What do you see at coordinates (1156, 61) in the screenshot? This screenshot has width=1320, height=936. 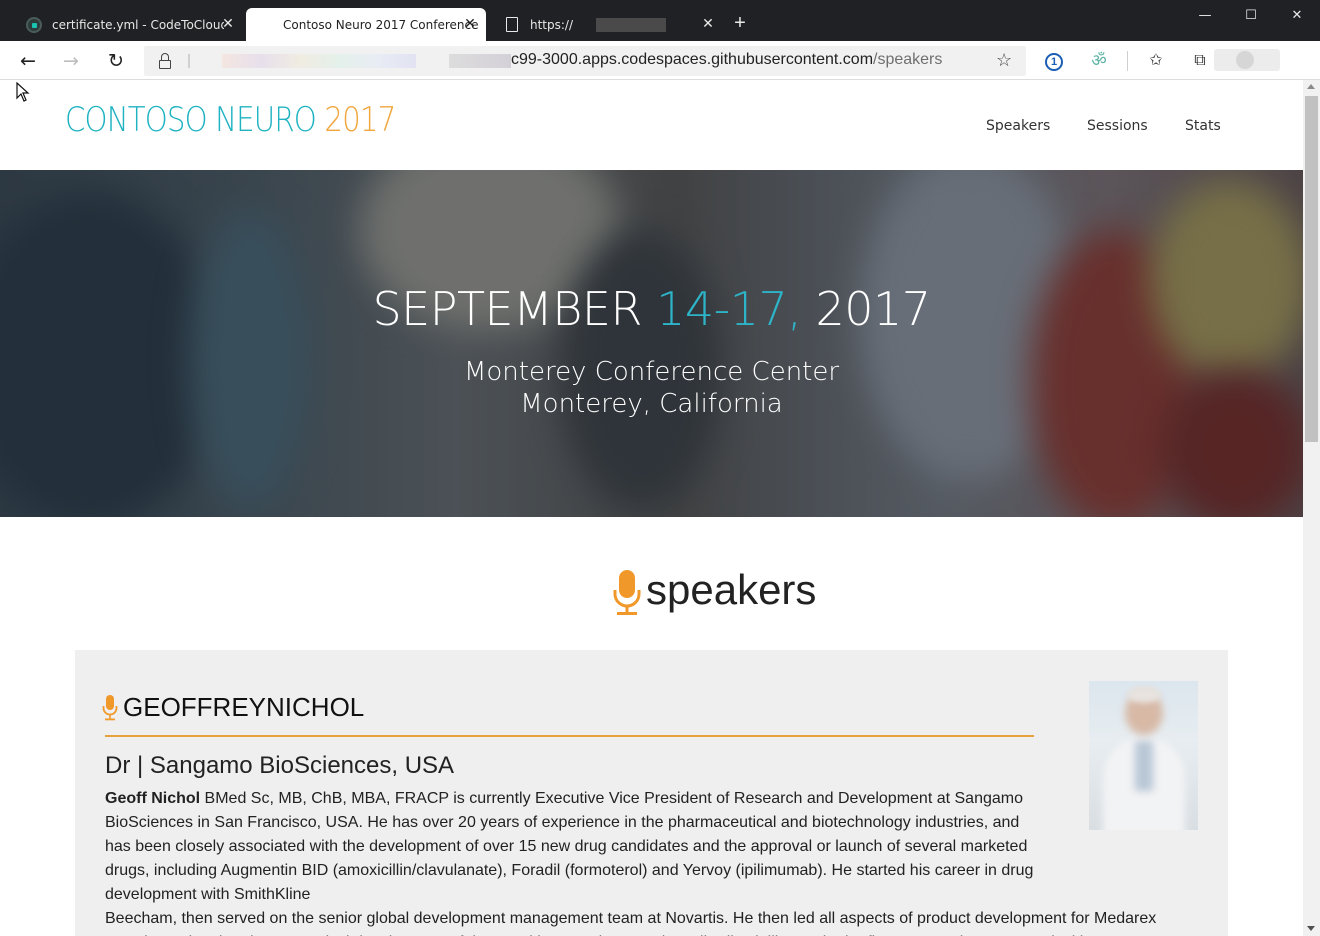 I see `favorites-icon: ✩` at bounding box center [1156, 61].